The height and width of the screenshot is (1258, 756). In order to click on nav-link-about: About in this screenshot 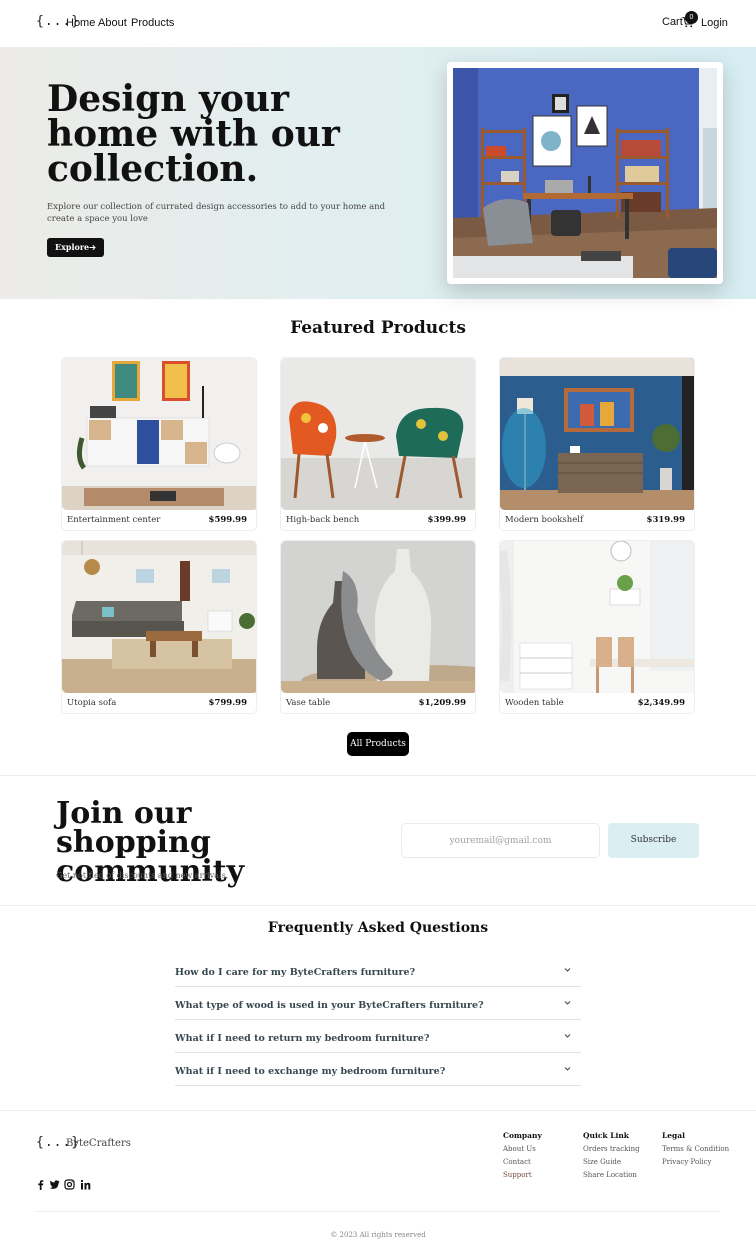, I will do `click(112, 23)`.